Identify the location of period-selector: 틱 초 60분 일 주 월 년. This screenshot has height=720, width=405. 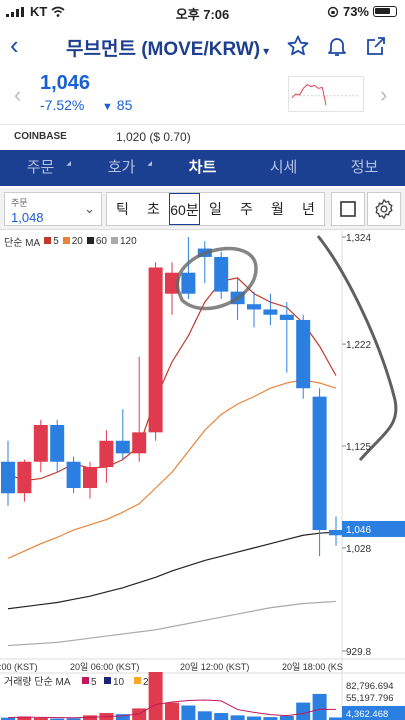
(215, 209).